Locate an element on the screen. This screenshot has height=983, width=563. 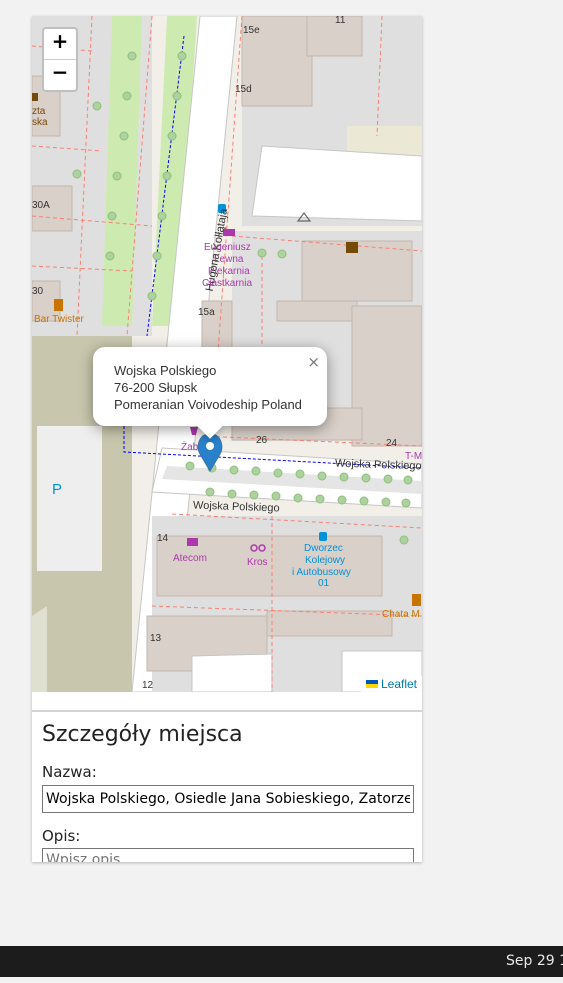
map-attribution: Leaflet is located at coordinates (391, 684).